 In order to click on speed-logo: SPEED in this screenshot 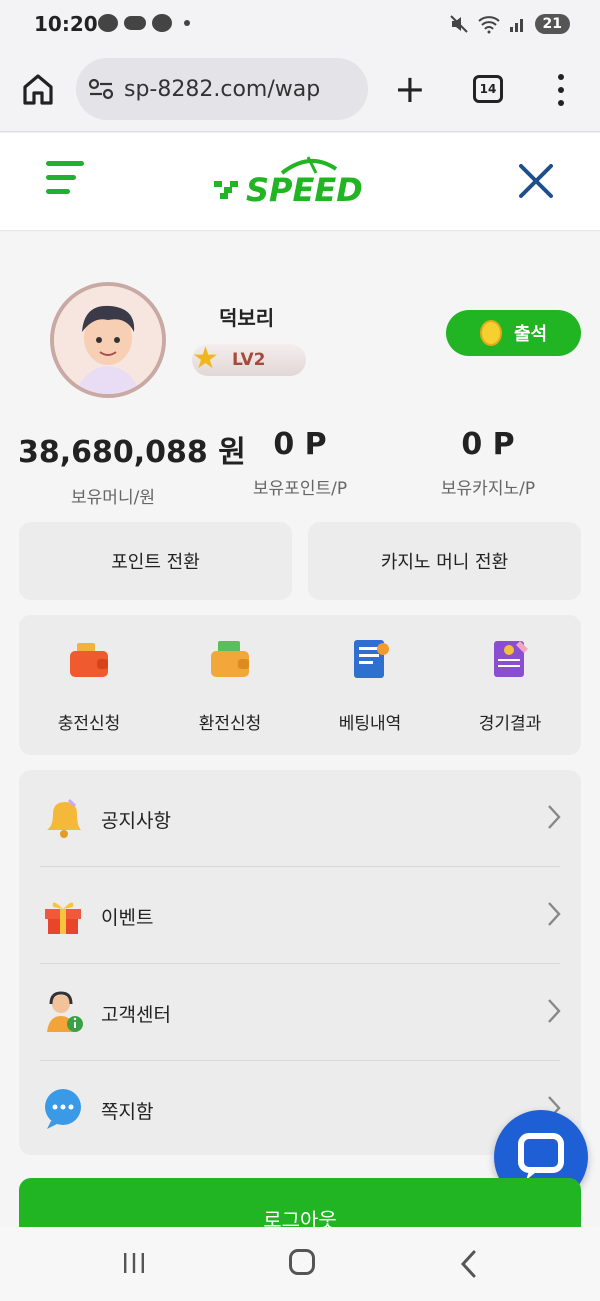, I will do `click(300, 181)`.